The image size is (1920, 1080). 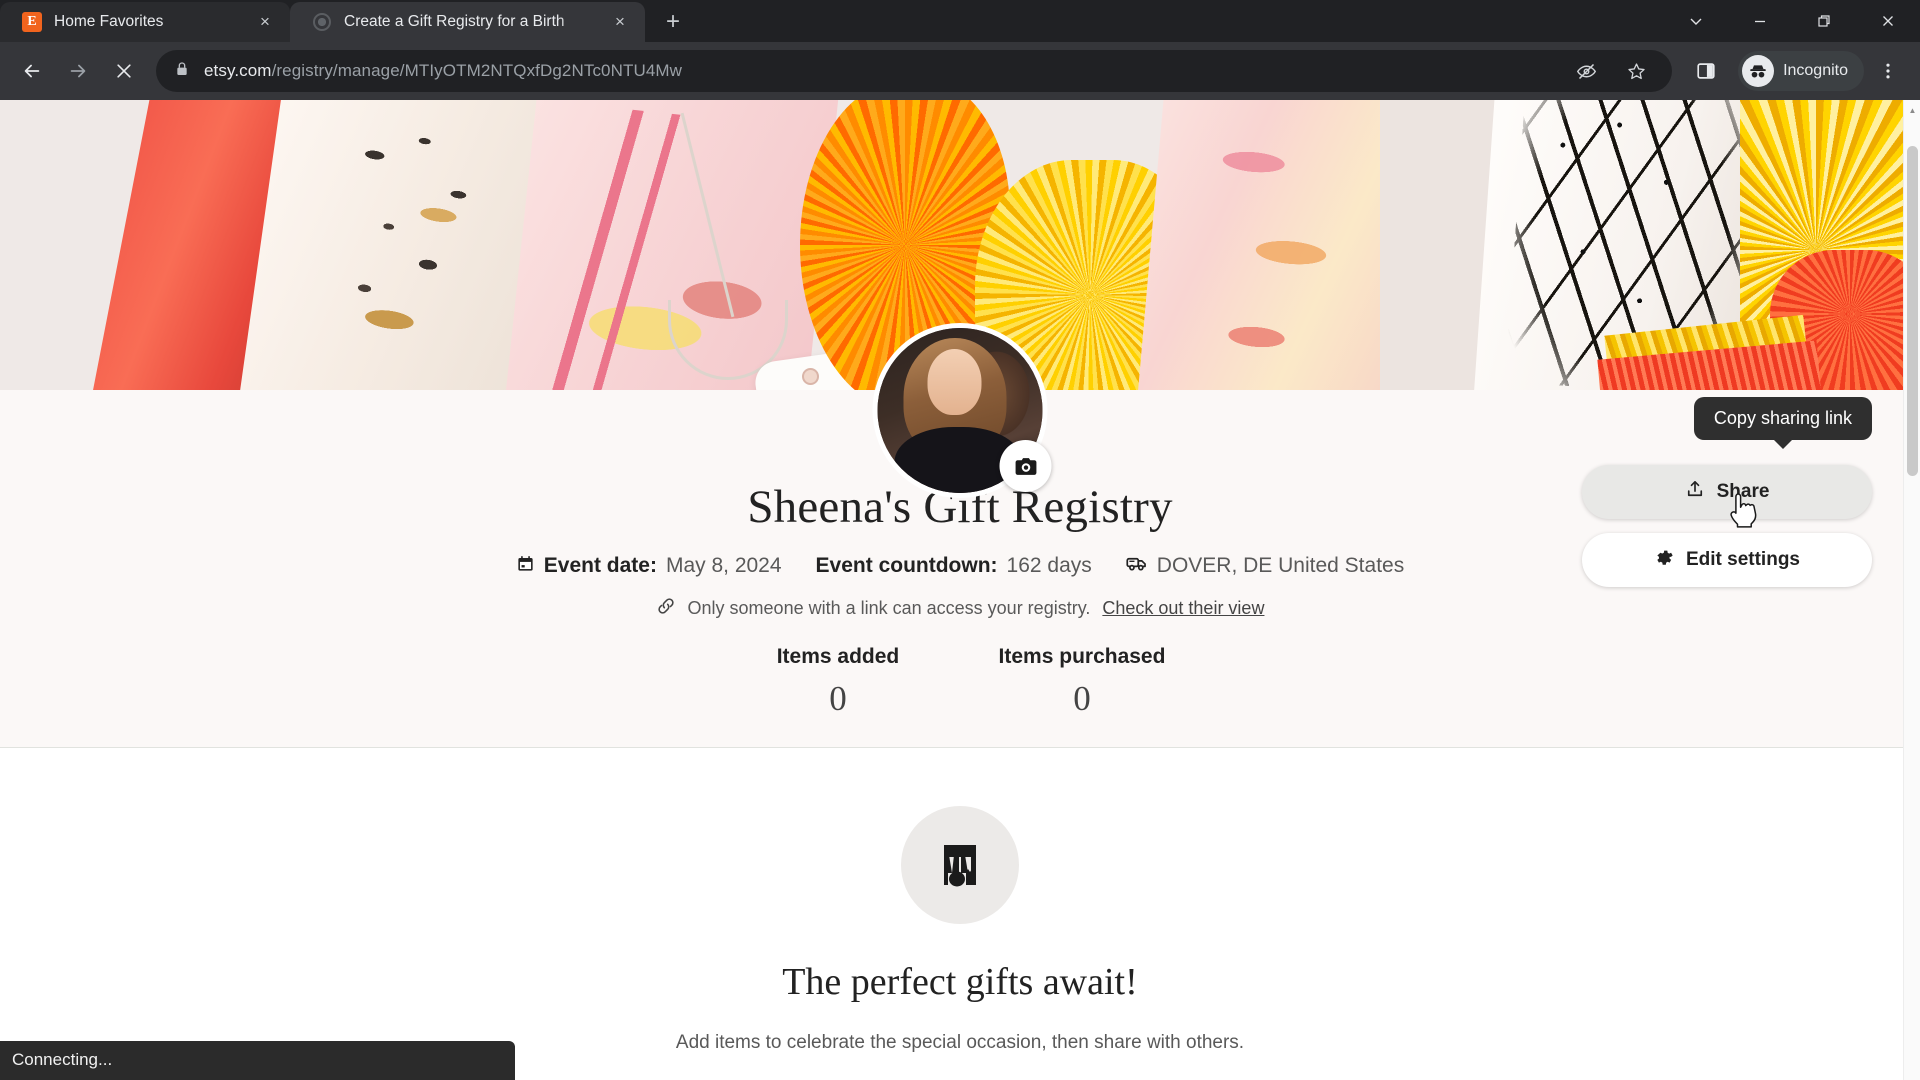 What do you see at coordinates (78, 71) in the screenshot?
I see `forward-arrow-icon` at bounding box center [78, 71].